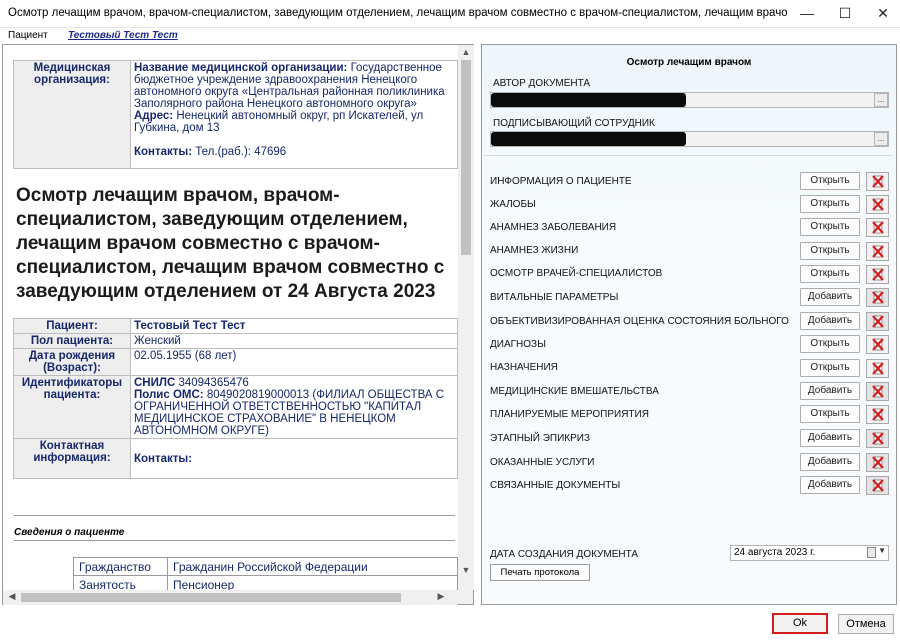 The image size is (900, 640). Describe the element at coordinates (830, 321) in the screenshot. I see `add-button-objective-assessment: Добавить` at that location.